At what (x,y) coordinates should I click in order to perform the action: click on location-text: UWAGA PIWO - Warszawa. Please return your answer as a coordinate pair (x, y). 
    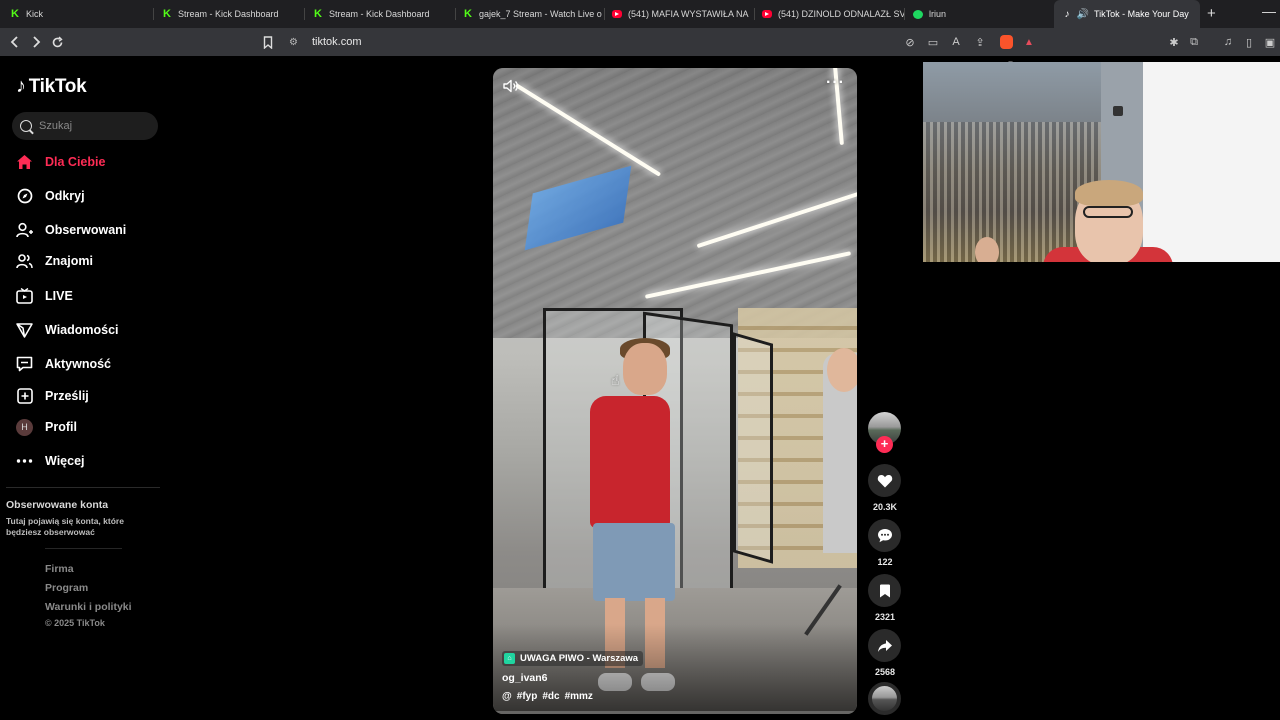
    Looking at the image, I should click on (579, 658).